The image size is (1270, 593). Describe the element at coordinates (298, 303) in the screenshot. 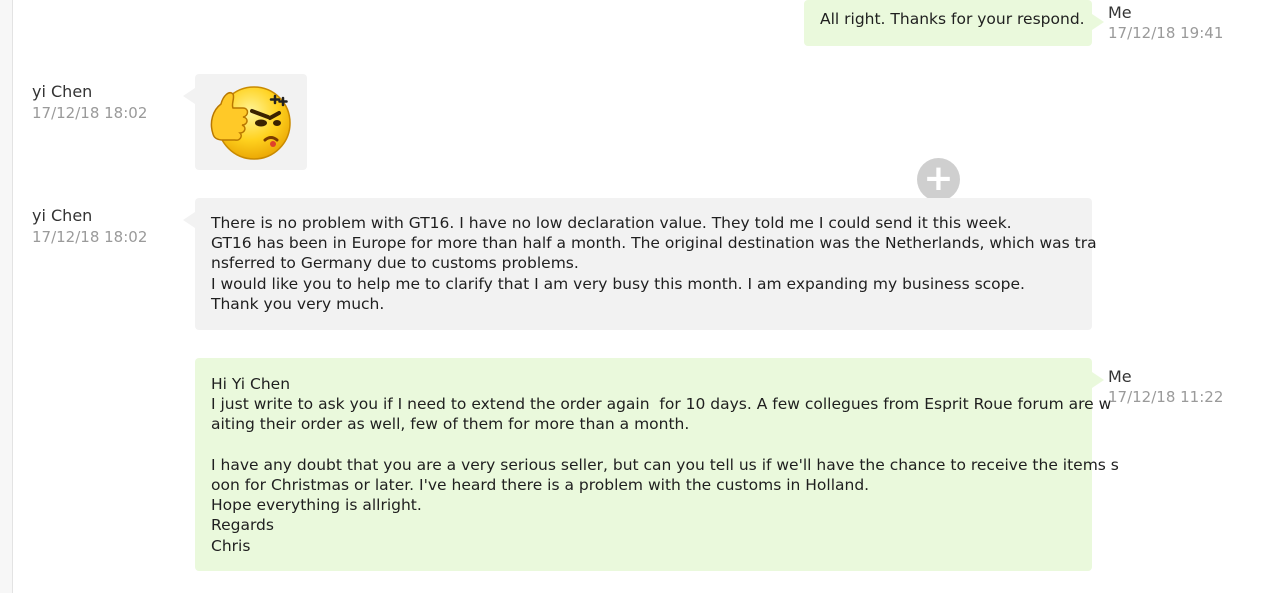

I see `message-line: Thank you very much.` at that location.